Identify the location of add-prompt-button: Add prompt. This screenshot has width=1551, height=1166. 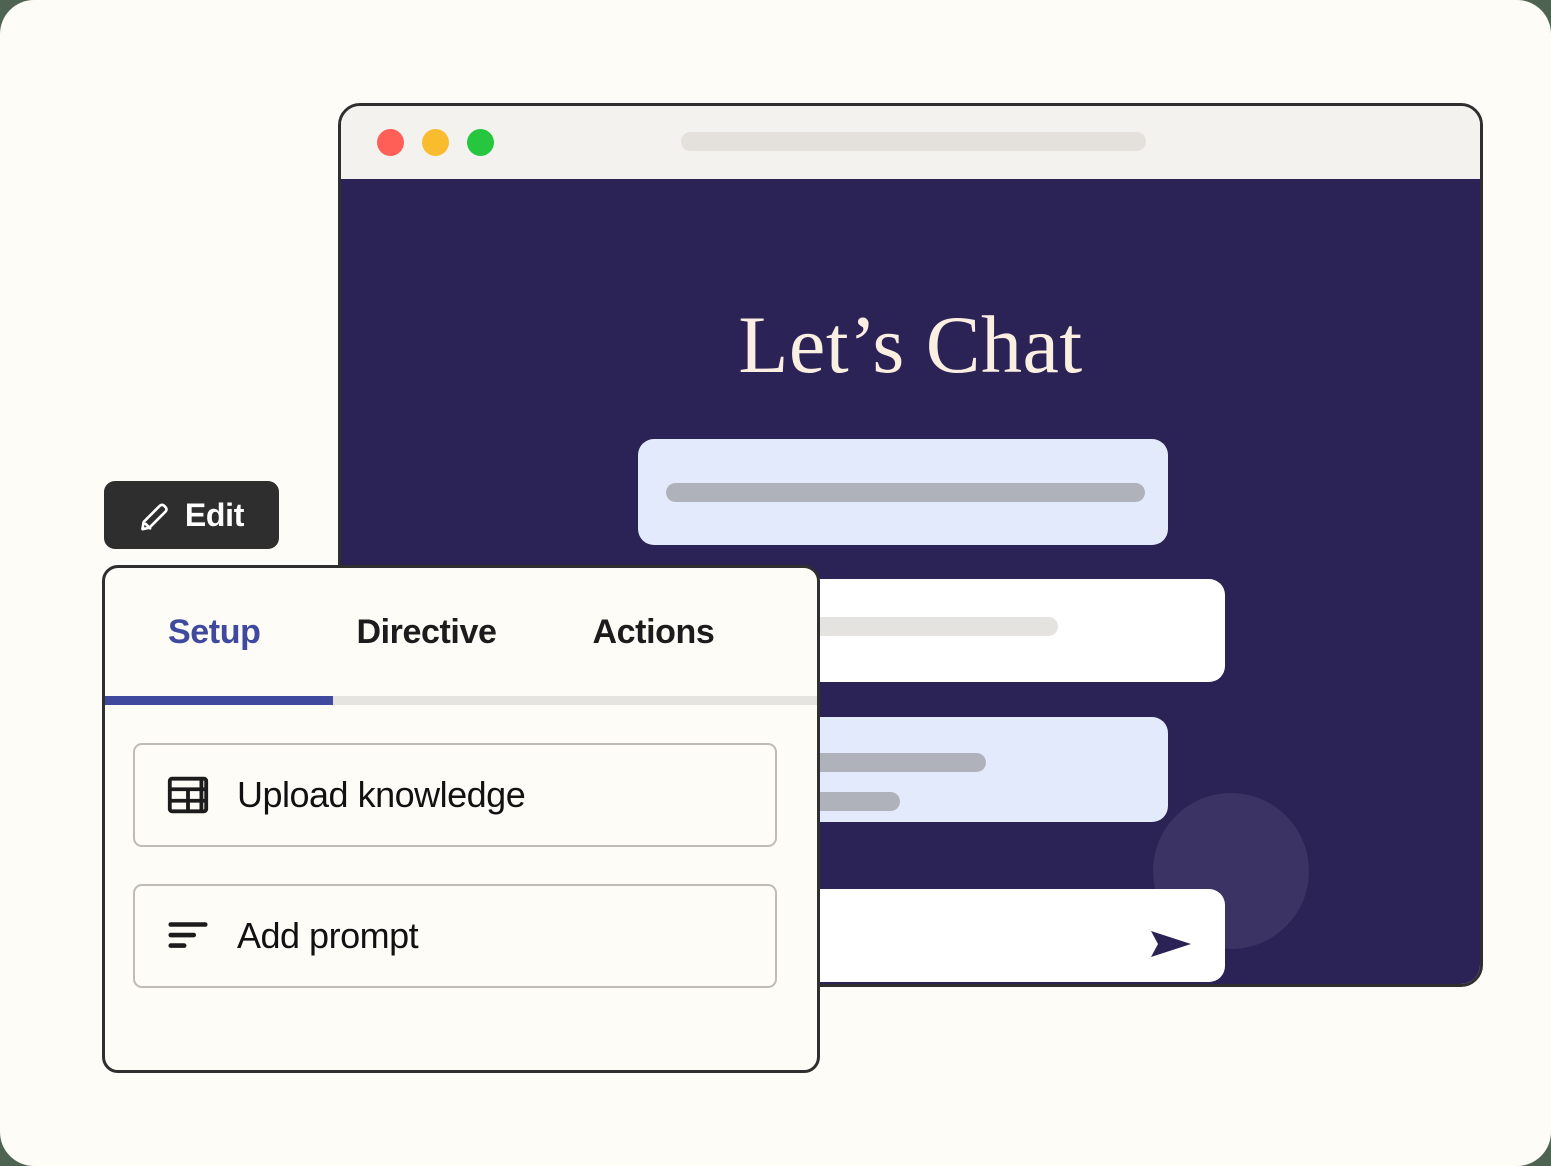
(455, 936).